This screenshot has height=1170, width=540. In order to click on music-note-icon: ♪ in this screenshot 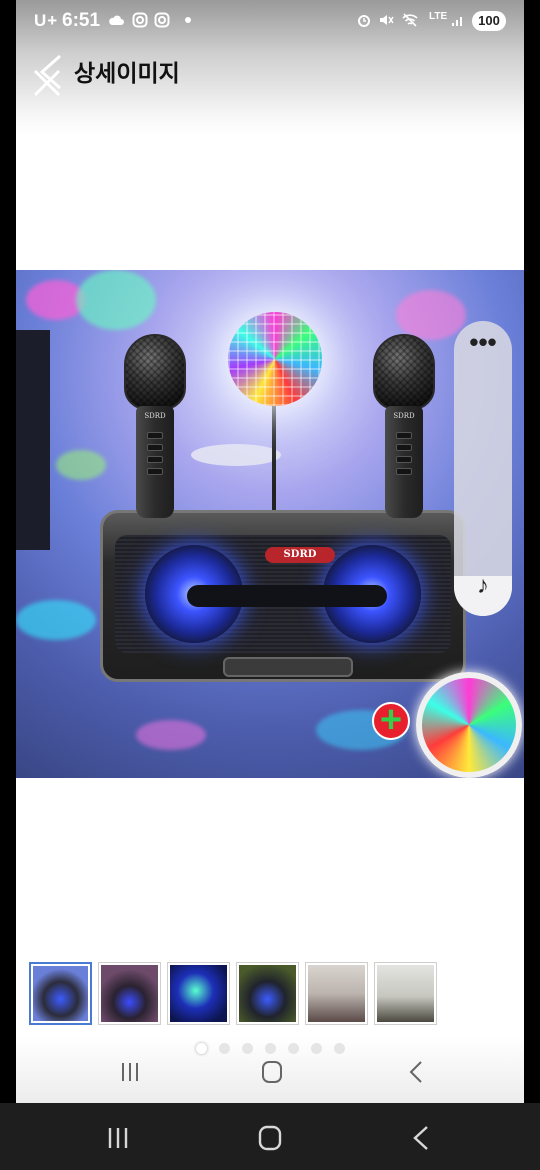, I will do `click(483, 586)`.